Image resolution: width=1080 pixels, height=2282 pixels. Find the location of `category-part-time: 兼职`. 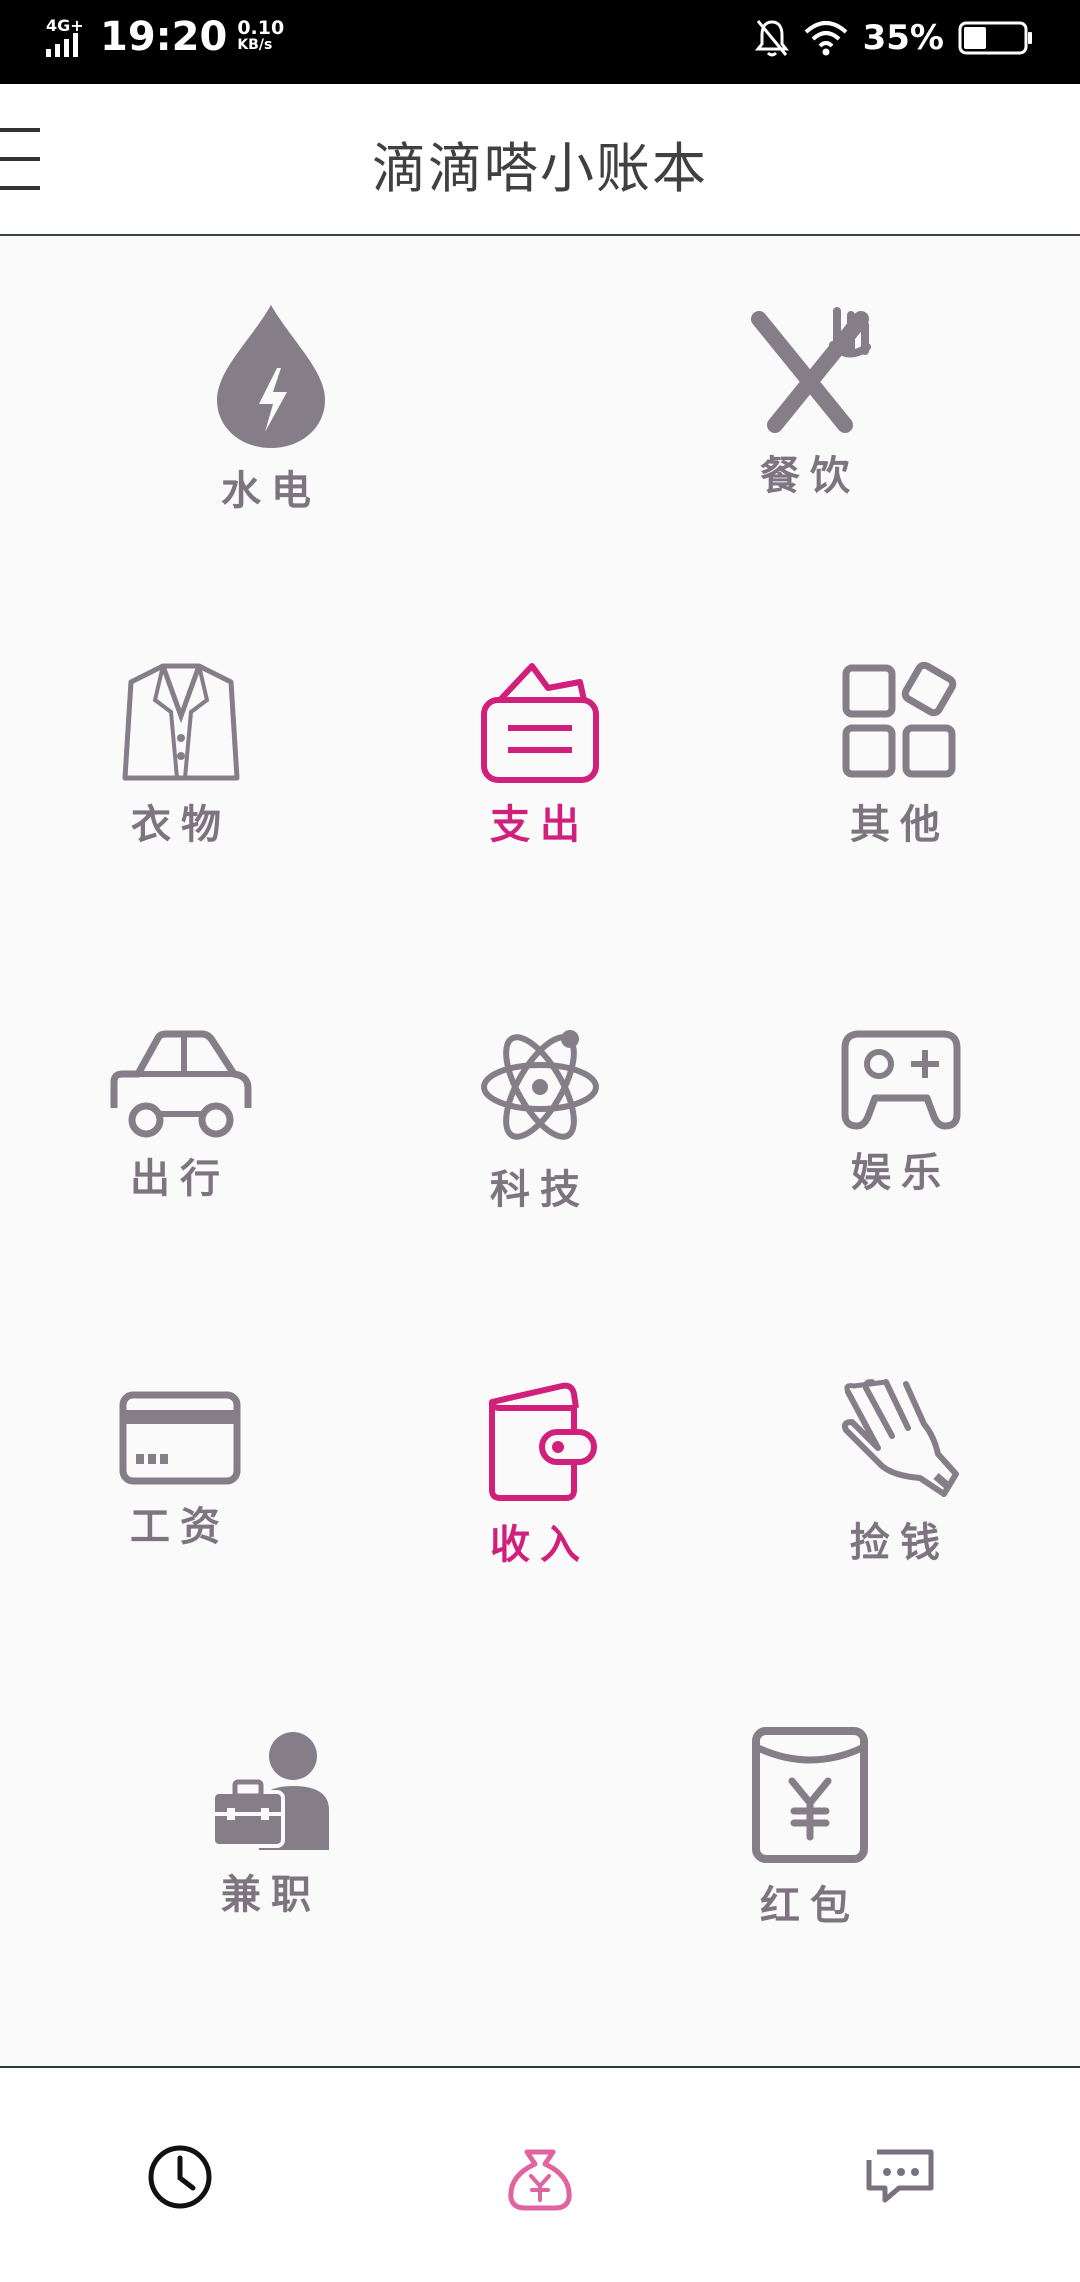

category-part-time: 兼职 is located at coordinates (271, 1825).